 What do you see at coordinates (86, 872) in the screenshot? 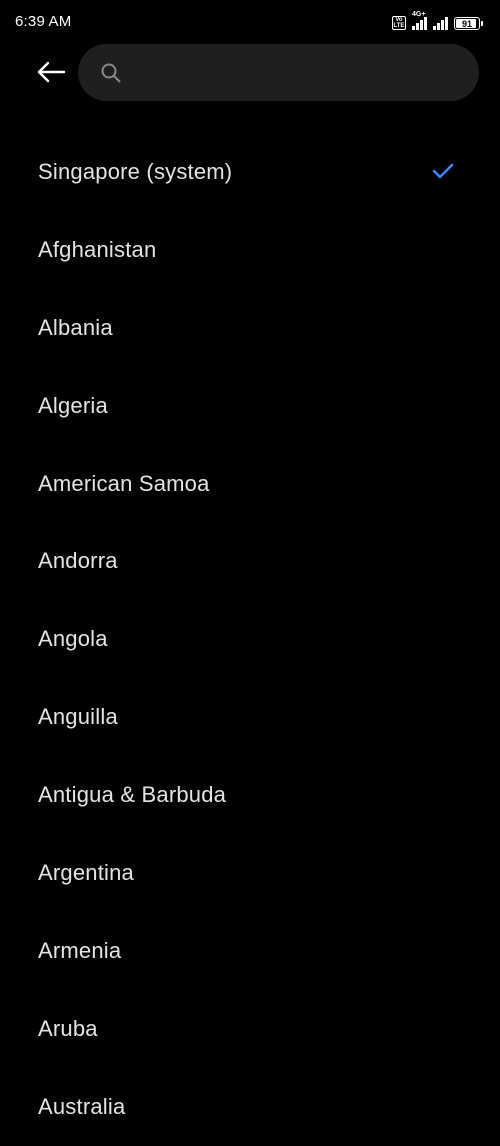
I see `region-item-label: Argentina` at bounding box center [86, 872].